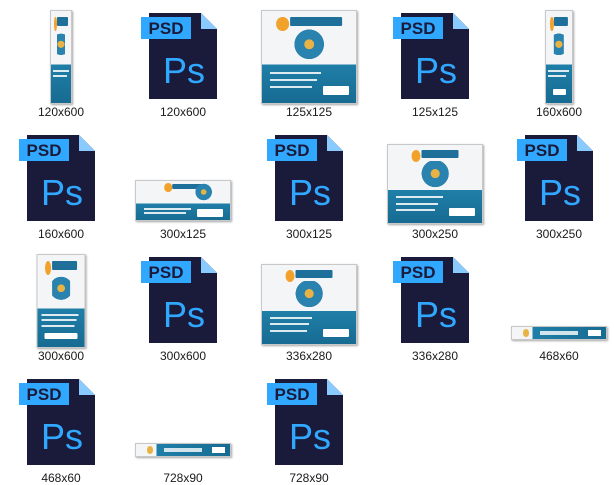 This screenshot has width=614, height=485. I want to click on file-item-728x90-psd: PSD Ps 728x90, so click(309, 425).